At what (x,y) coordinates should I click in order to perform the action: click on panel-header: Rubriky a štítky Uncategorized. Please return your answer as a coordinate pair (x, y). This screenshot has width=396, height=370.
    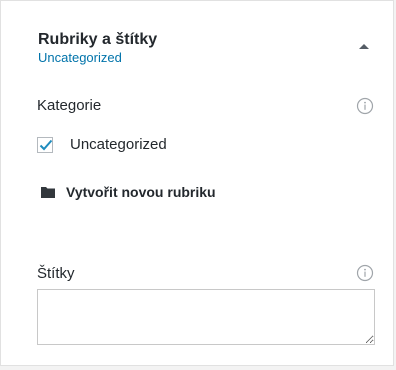
    Looking at the image, I should click on (97, 48).